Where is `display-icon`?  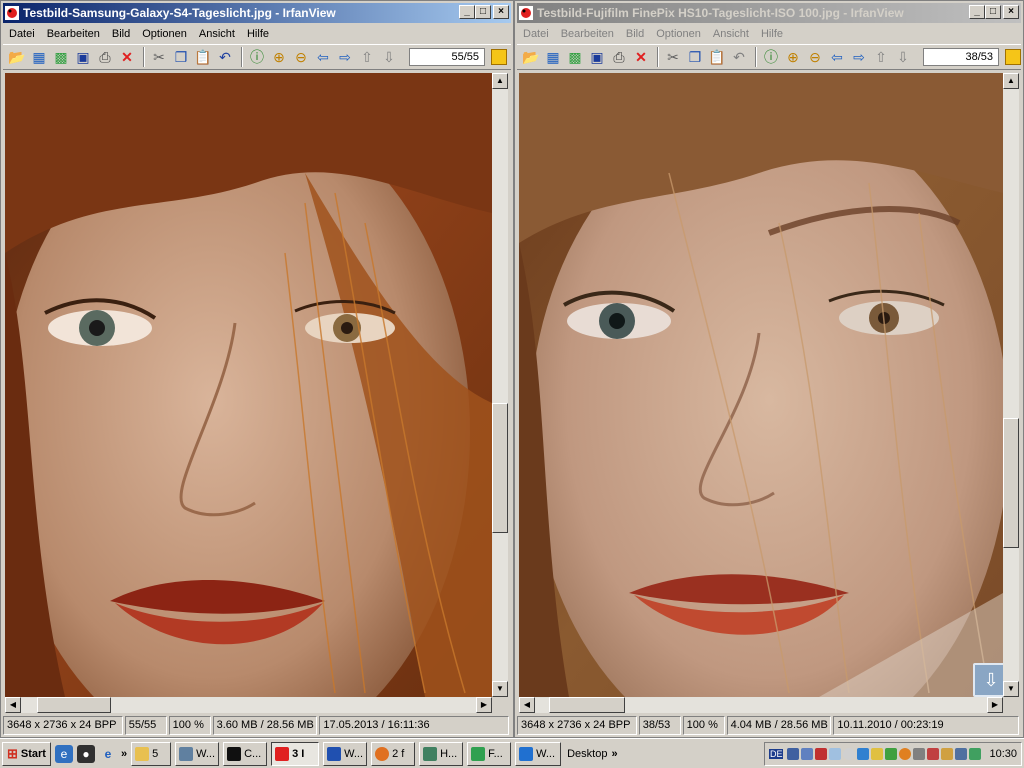
display-icon is located at coordinates (863, 753).